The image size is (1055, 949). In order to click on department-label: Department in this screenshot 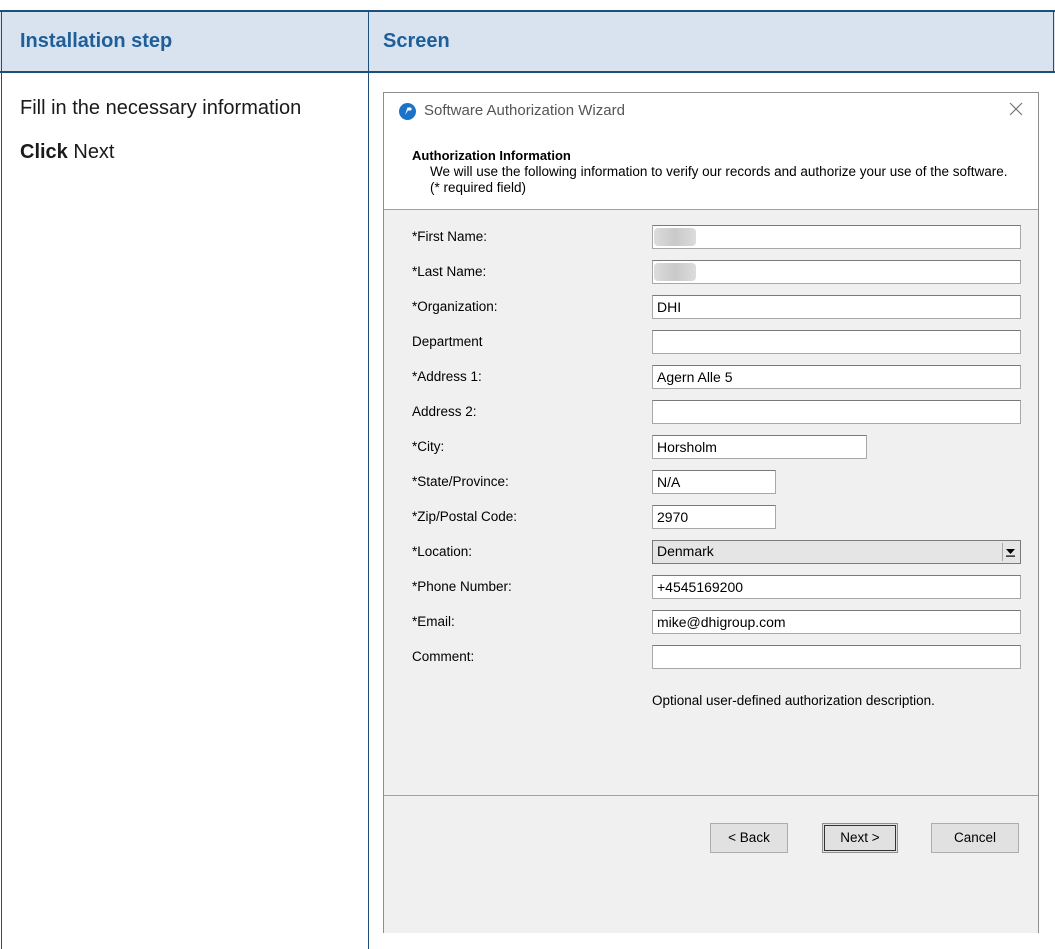, I will do `click(447, 341)`.